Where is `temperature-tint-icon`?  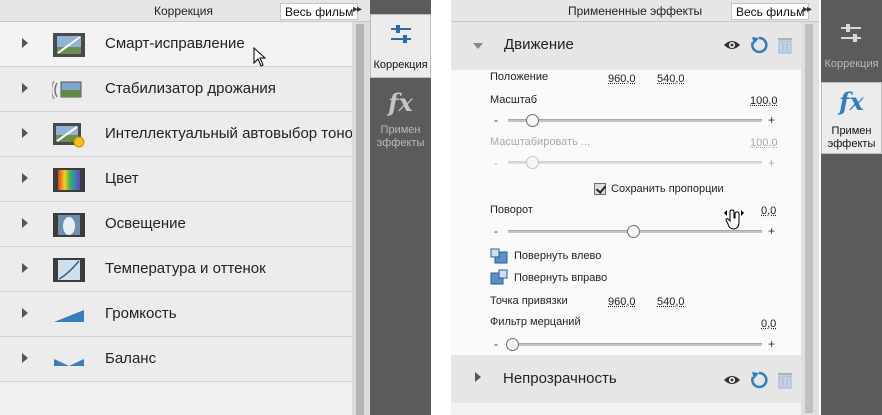 temperature-tint-icon is located at coordinates (69, 270).